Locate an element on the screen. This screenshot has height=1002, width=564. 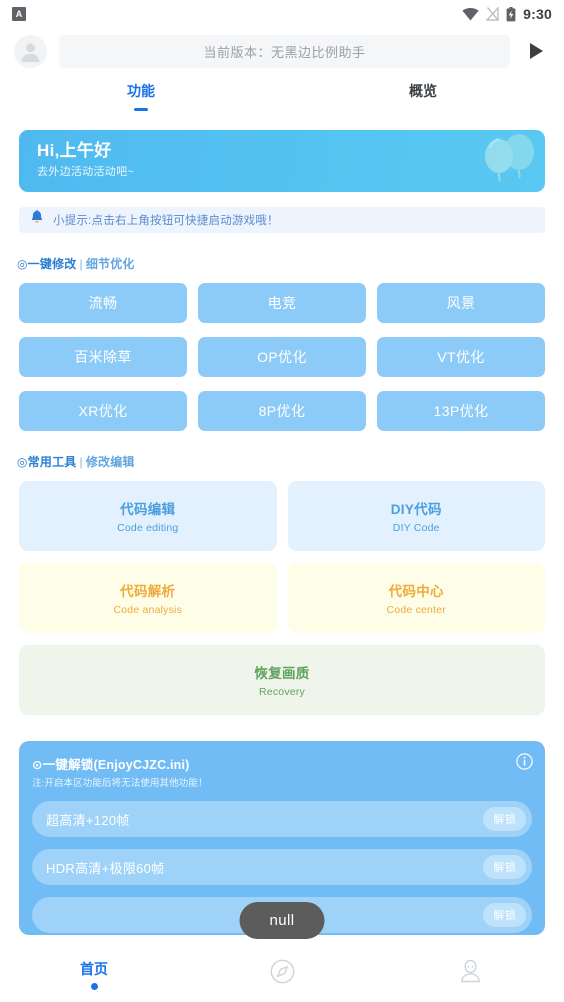
compass-icon is located at coordinates (282, 974).